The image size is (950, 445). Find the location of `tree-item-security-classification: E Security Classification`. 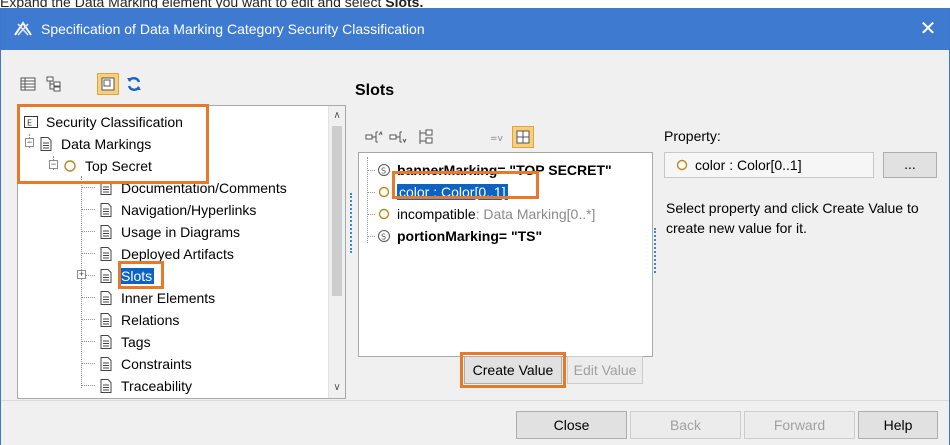

tree-item-security-classification: E Security Classification is located at coordinates (104, 122).